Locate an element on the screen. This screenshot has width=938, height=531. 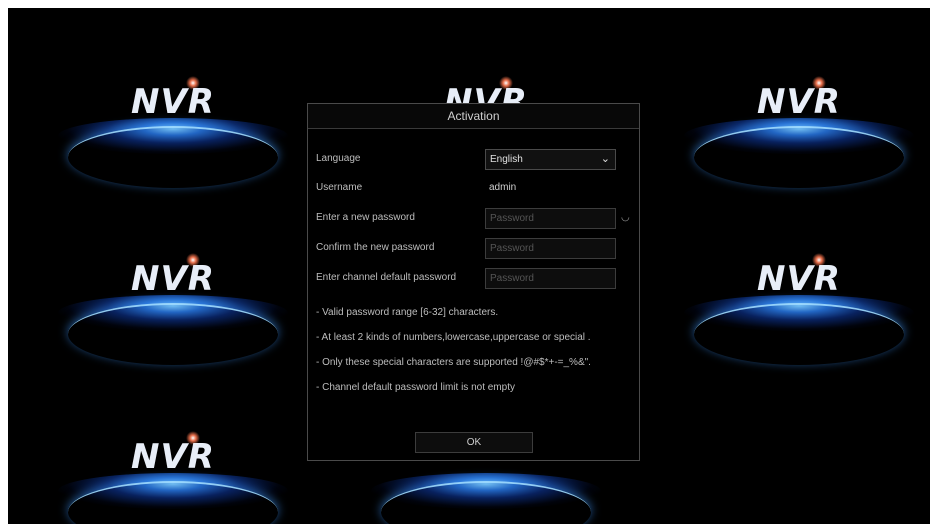
username-label: Username is located at coordinates (339, 187).